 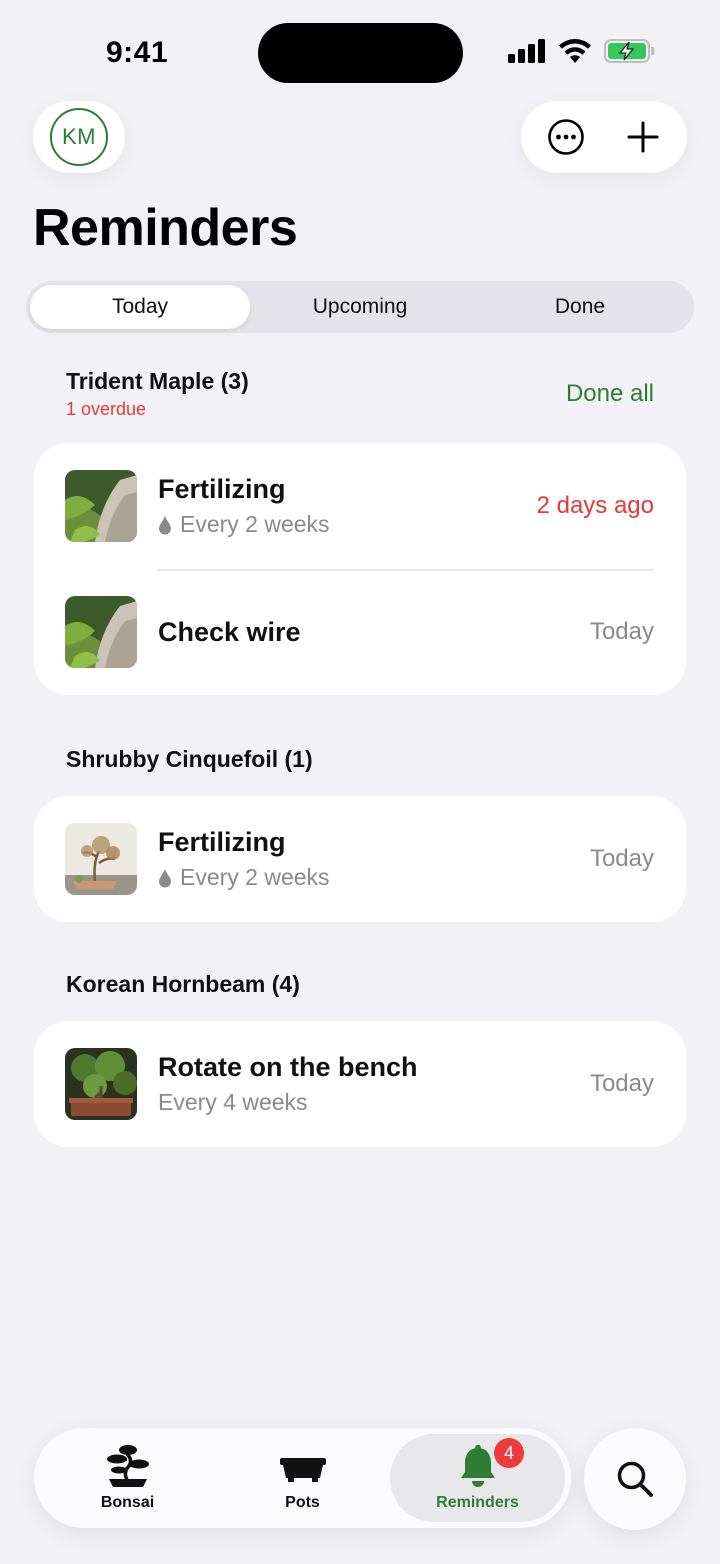 I want to click on tab-label: Pots, so click(x=302, y=1502).